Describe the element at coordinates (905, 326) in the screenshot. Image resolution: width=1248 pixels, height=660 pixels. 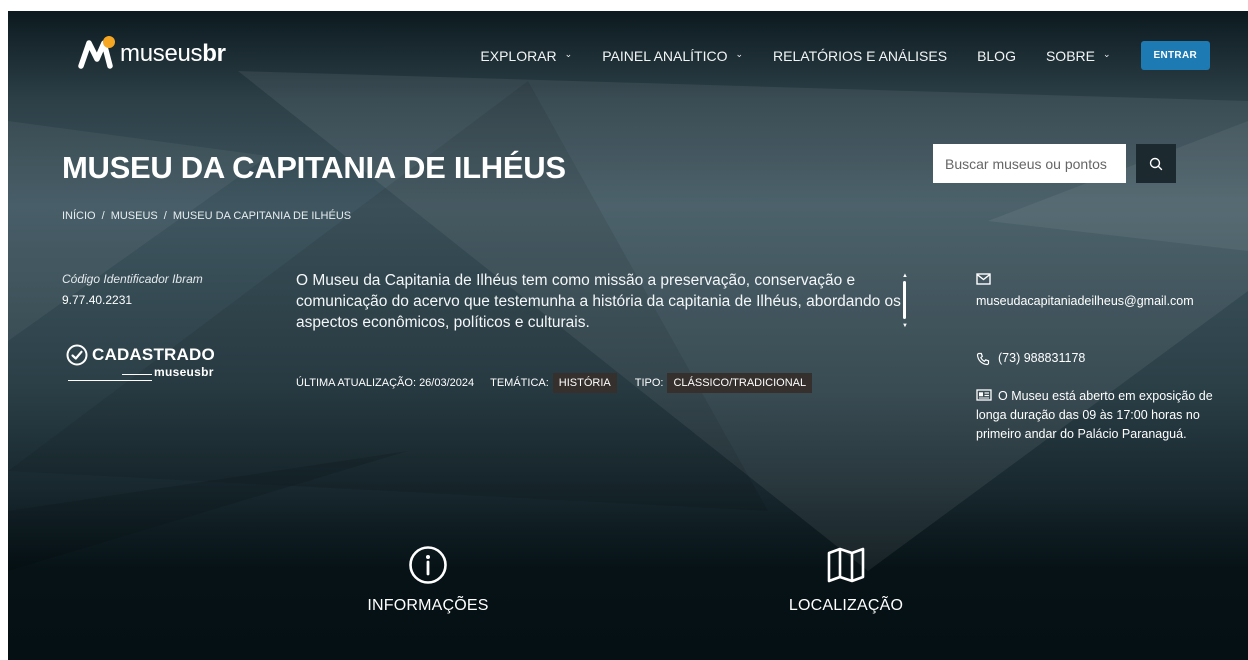
I see `scroll-down-icon: ▼` at that location.